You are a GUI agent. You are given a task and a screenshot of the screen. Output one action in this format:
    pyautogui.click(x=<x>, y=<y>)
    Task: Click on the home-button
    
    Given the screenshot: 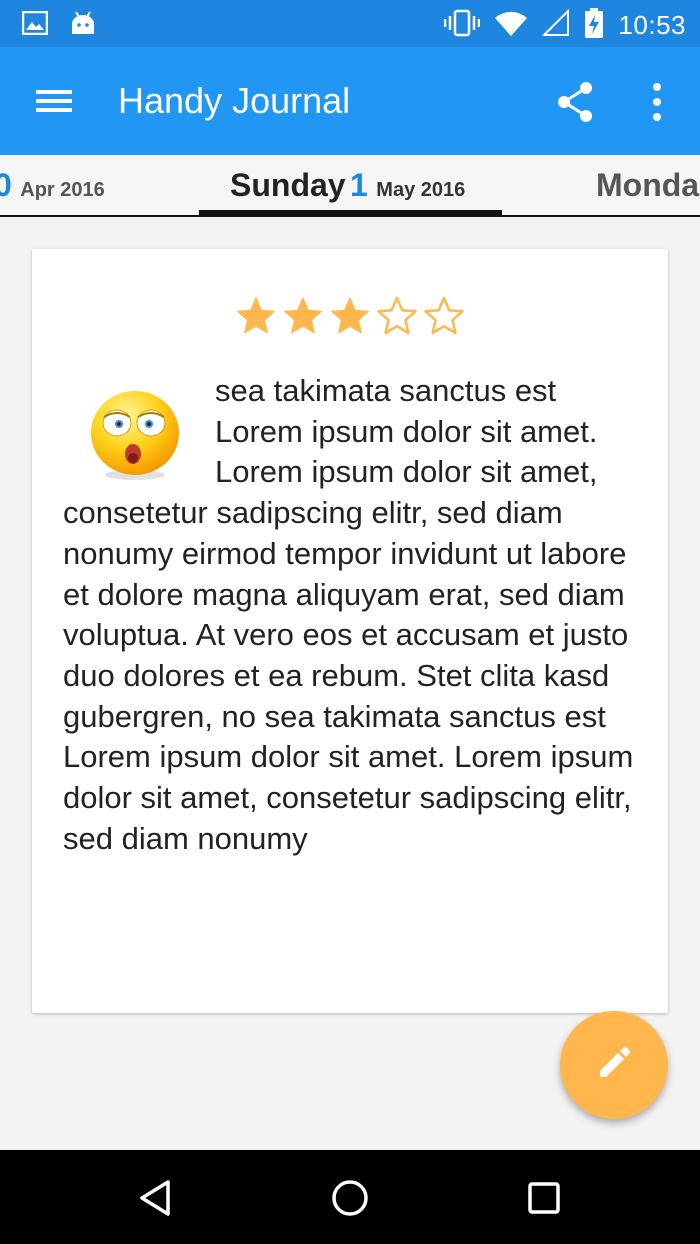 What is the action you would take?
    pyautogui.click(x=350, y=1198)
    